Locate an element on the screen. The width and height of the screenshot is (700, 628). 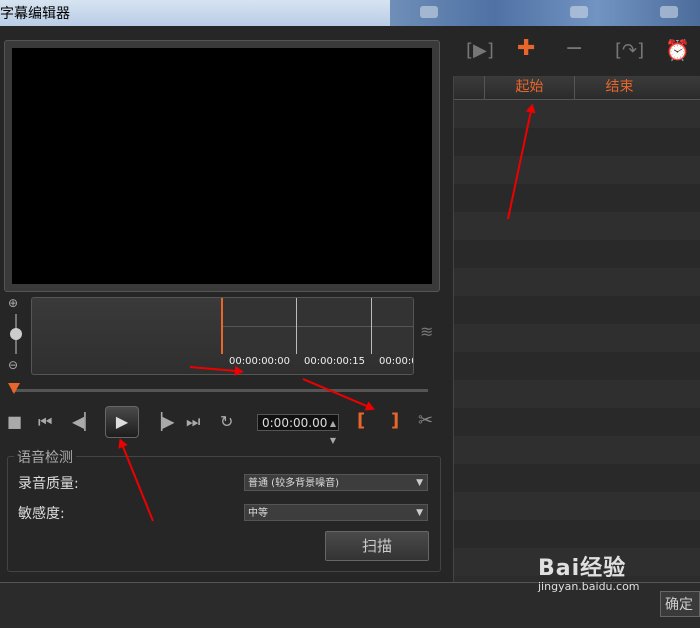
quality-value: 普通 (较多背景噪音) is located at coordinates (293, 483).